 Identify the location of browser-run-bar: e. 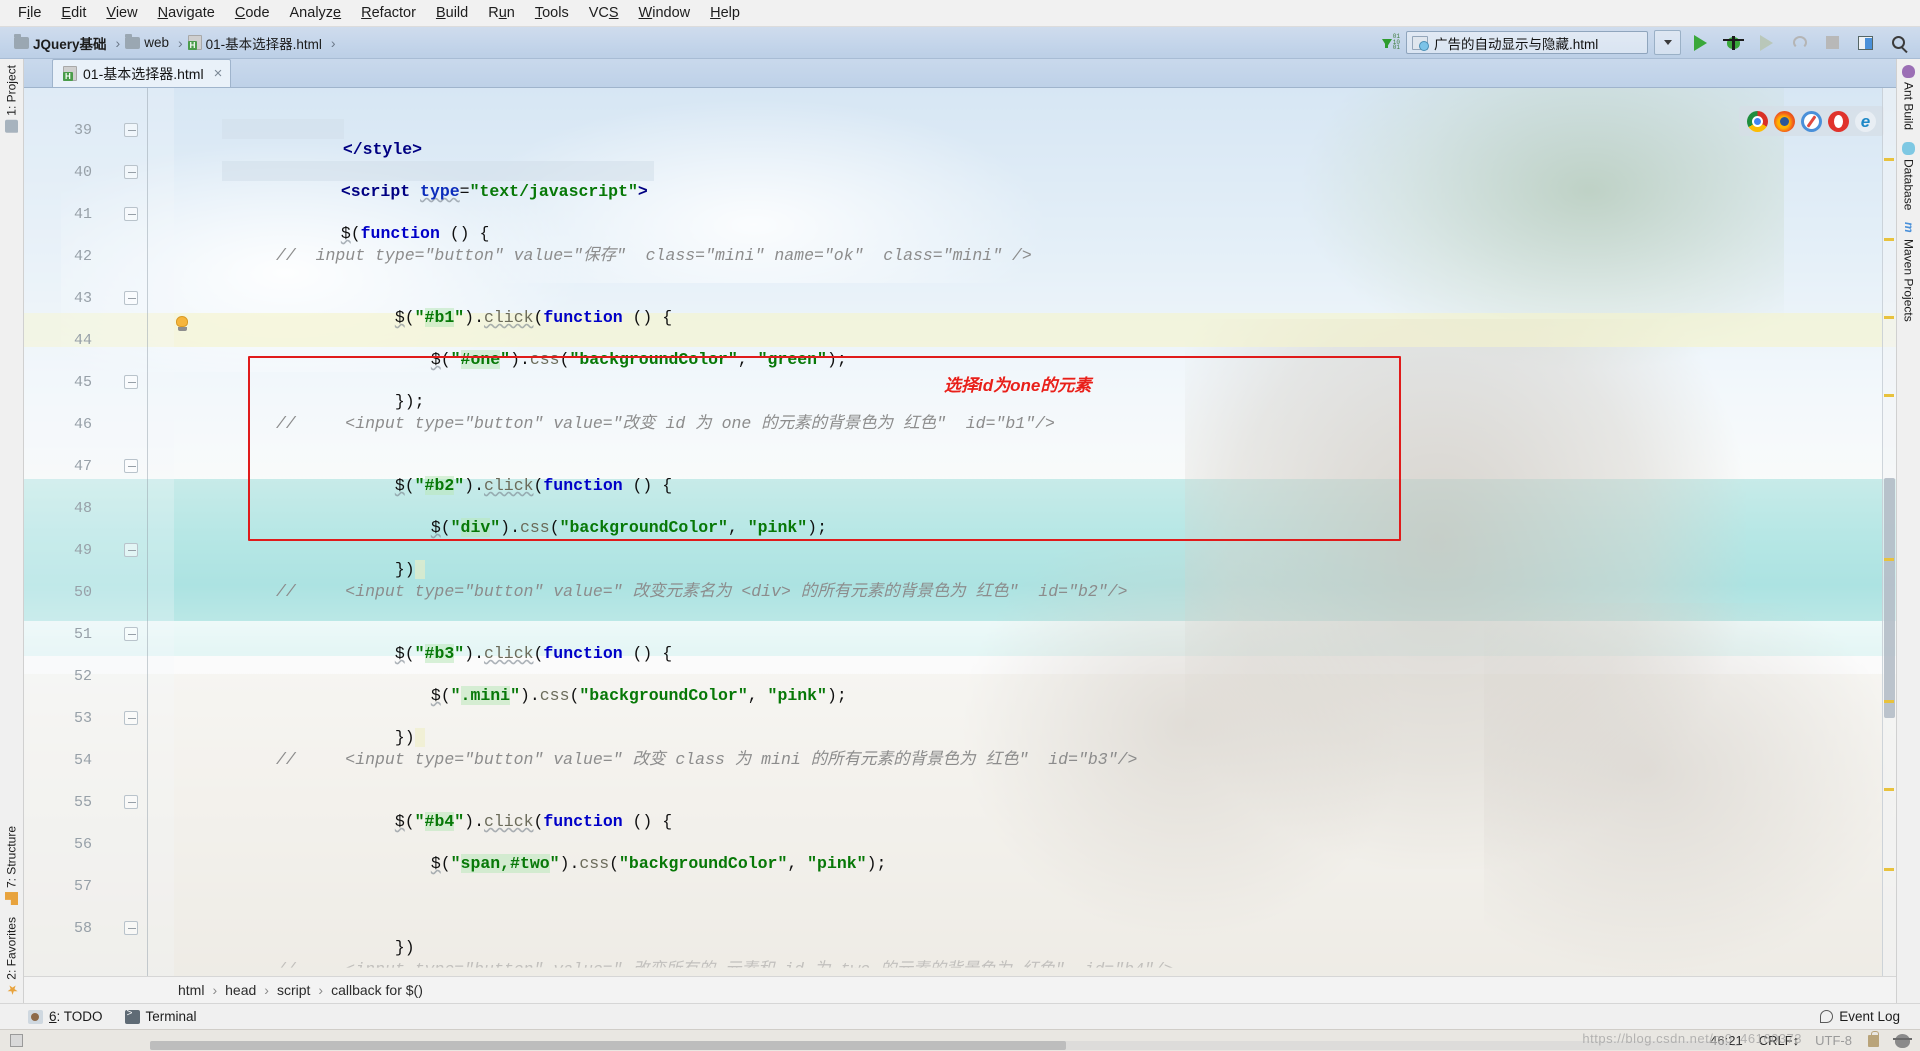
(1811, 121).